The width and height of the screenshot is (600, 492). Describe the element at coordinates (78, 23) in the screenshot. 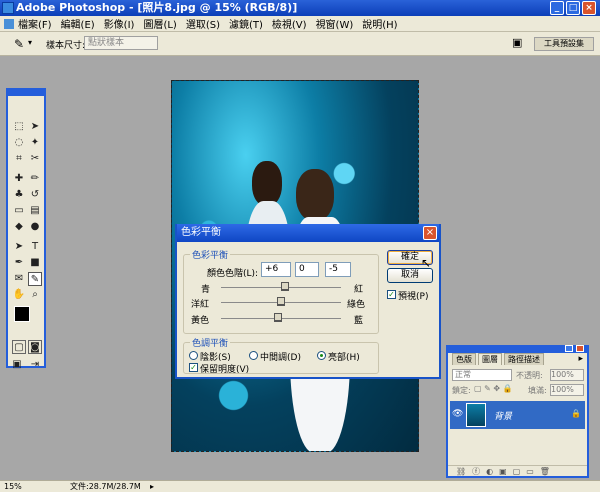

I see `menu-edit: 編輯(E)` at that location.